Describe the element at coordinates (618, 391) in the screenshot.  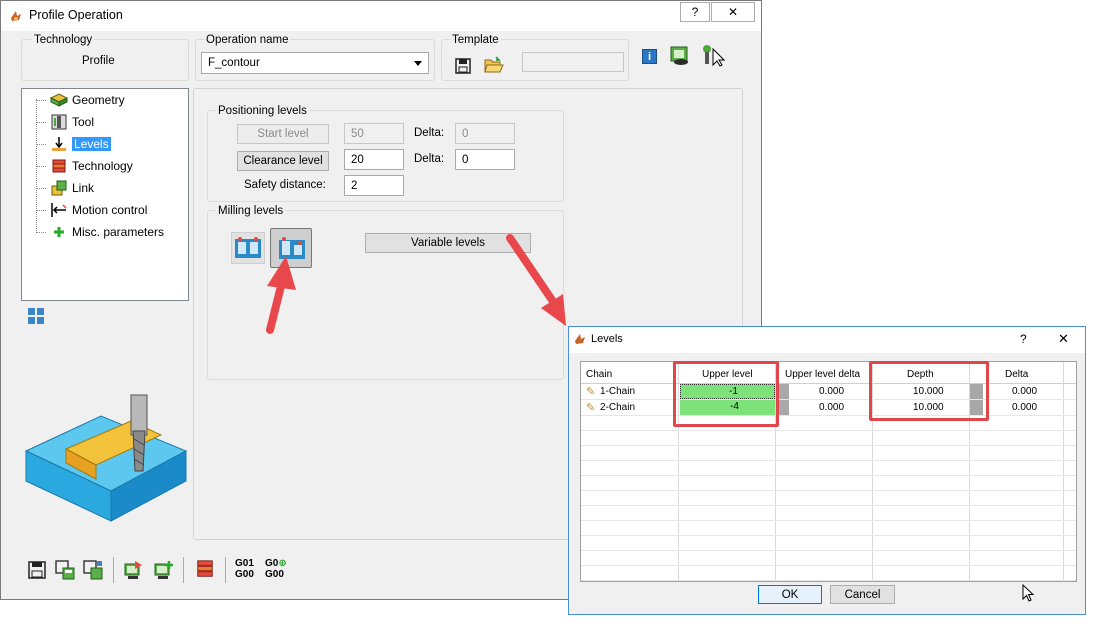
I see `row-chain: 1-Chain` at that location.